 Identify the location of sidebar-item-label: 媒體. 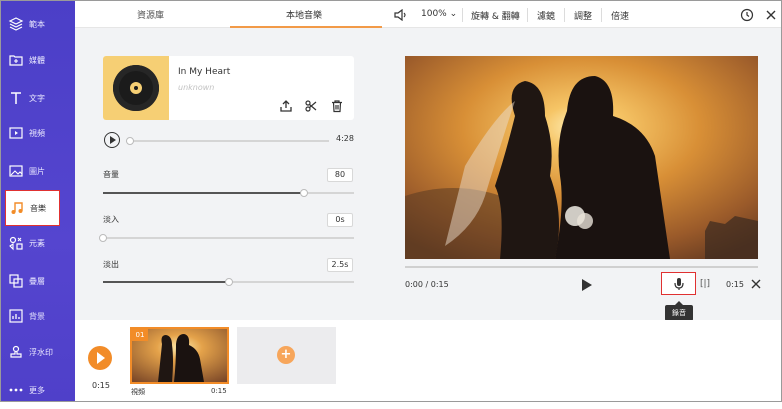
(37, 60).